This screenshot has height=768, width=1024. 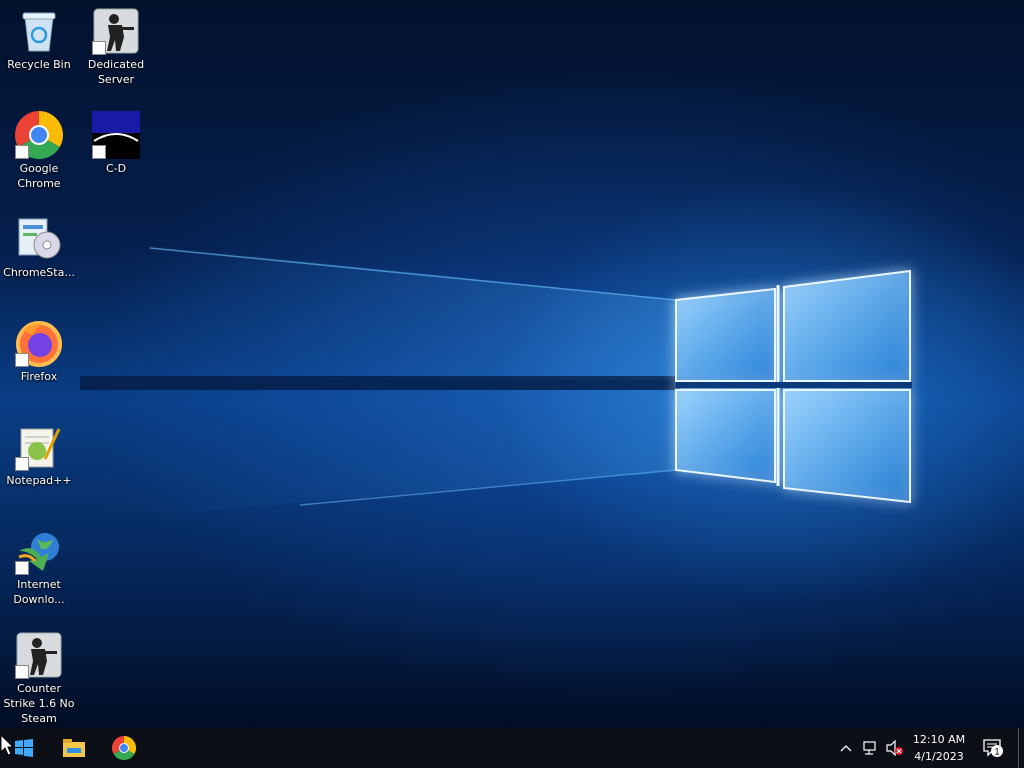 I want to click on file-explorer-icon, so click(x=74, y=748).